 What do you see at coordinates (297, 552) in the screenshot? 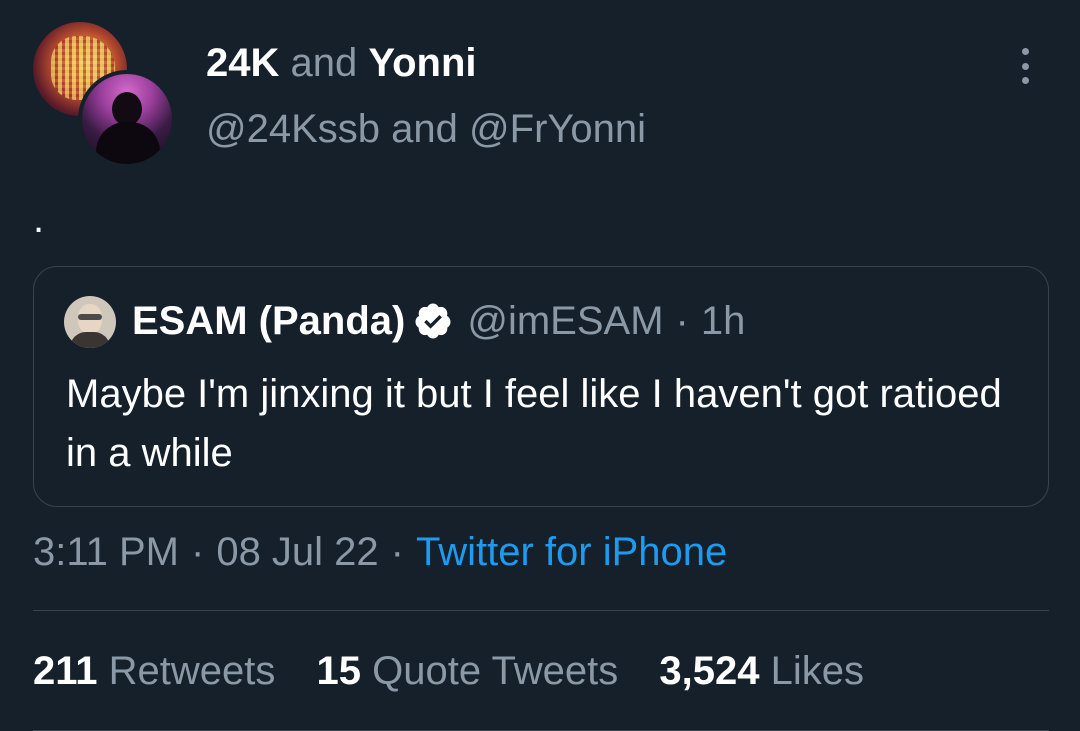
I see `tweet-date: 08 Jul 22` at bounding box center [297, 552].